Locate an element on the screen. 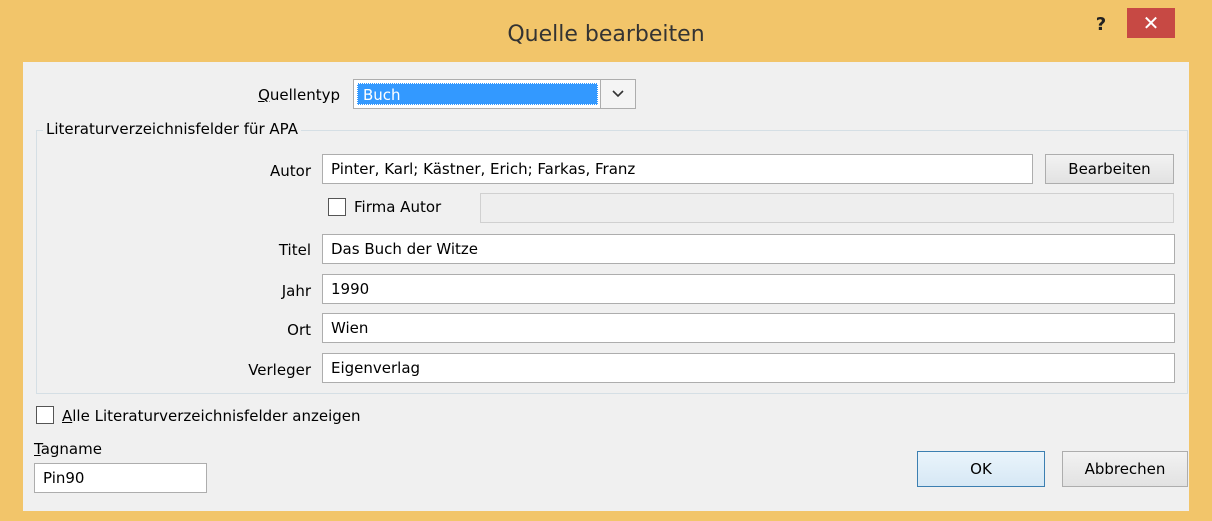  source-type-value: Buch is located at coordinates (477, 94).